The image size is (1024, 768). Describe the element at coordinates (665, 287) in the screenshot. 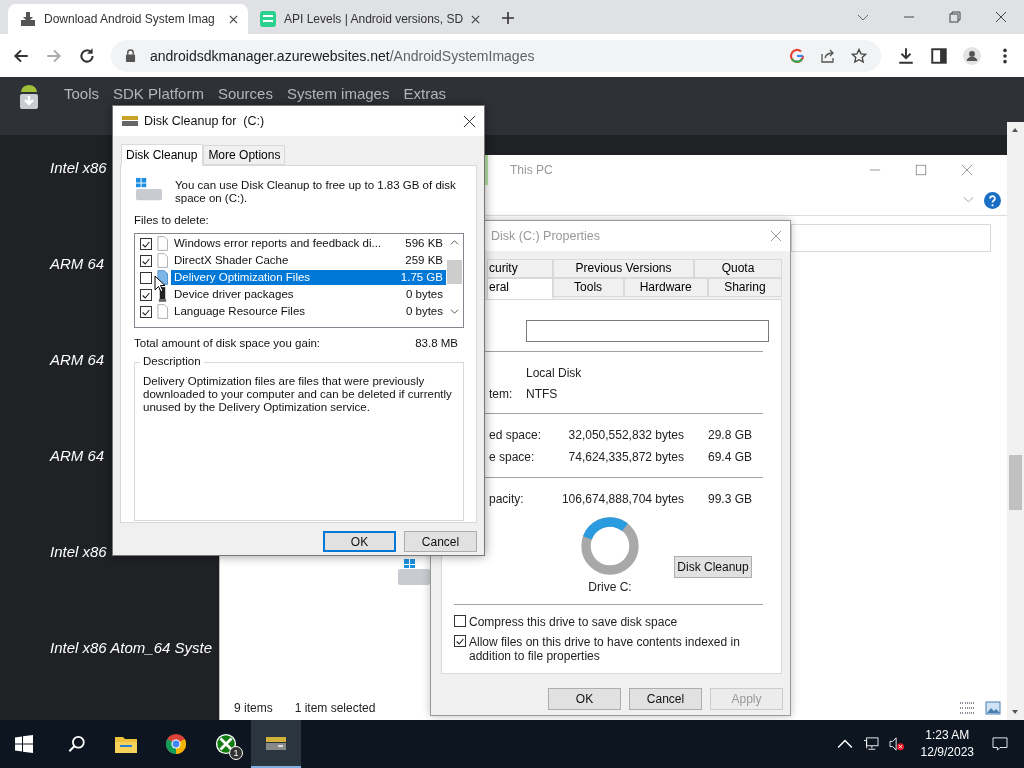

I see `dialog-tab: Hardware` at that location.